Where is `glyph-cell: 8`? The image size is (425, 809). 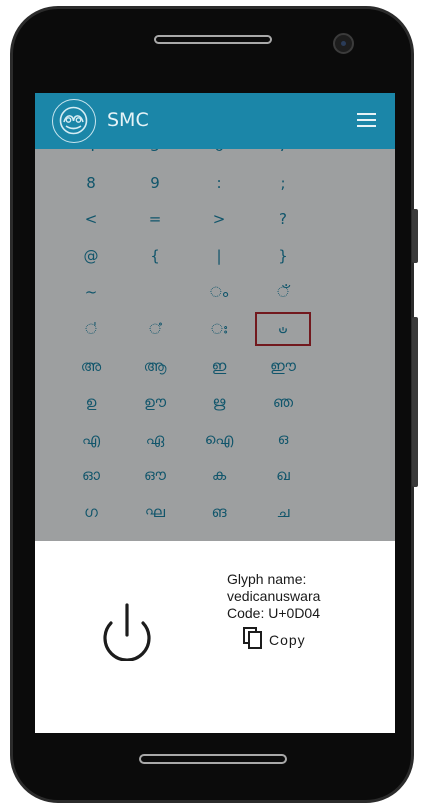
glyph-cell: 8 is located at coordinates (91, 183).